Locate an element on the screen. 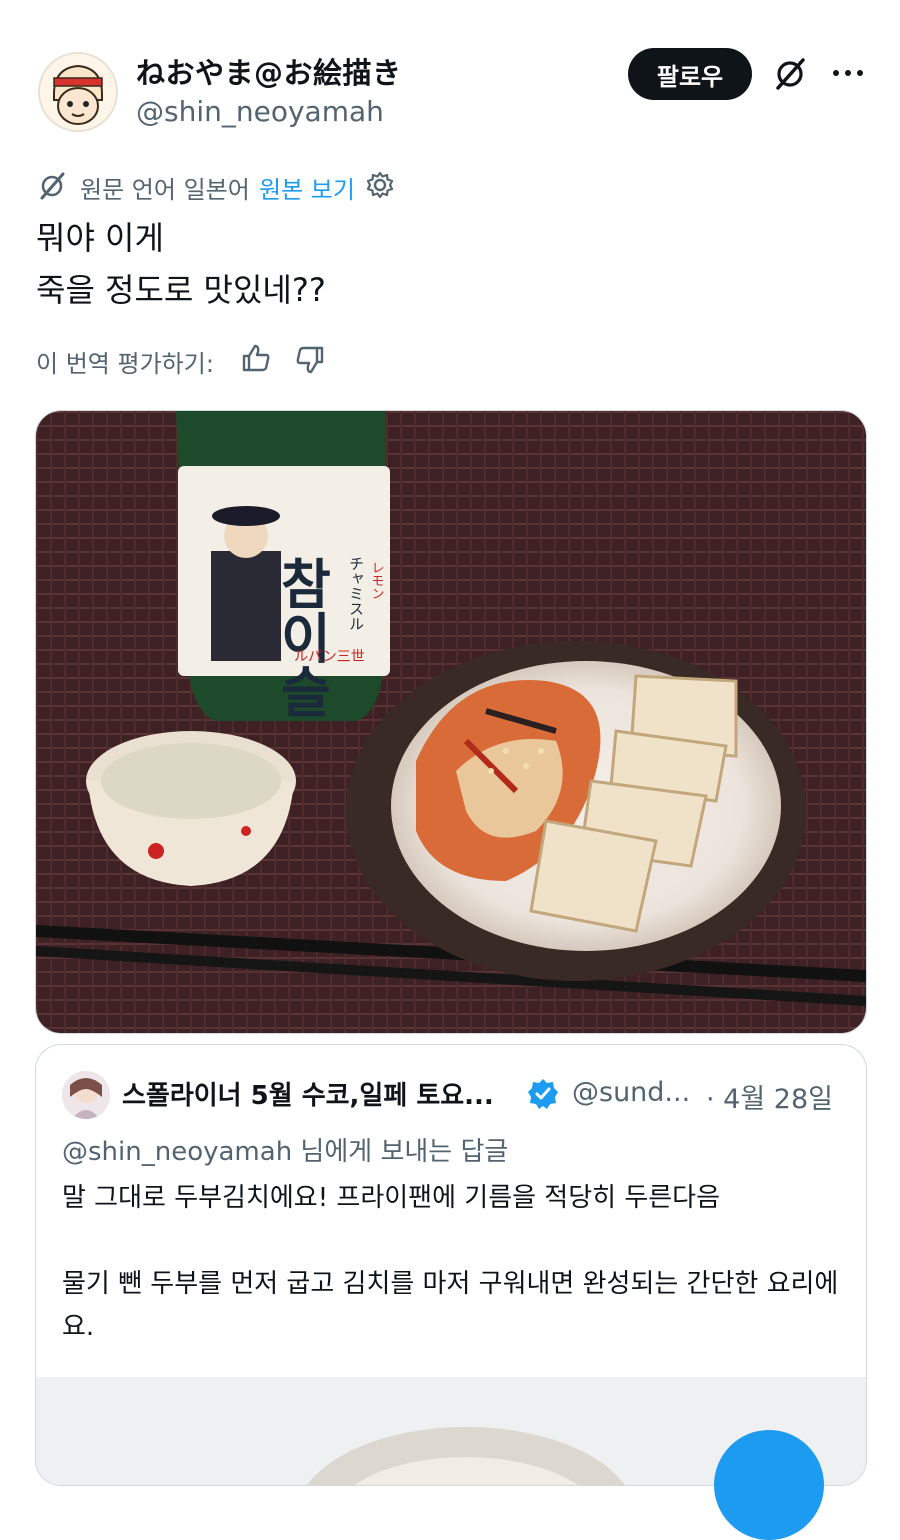 The image size is (900, 1540). thumbs-up-icon is located at coordinates (256, 358).